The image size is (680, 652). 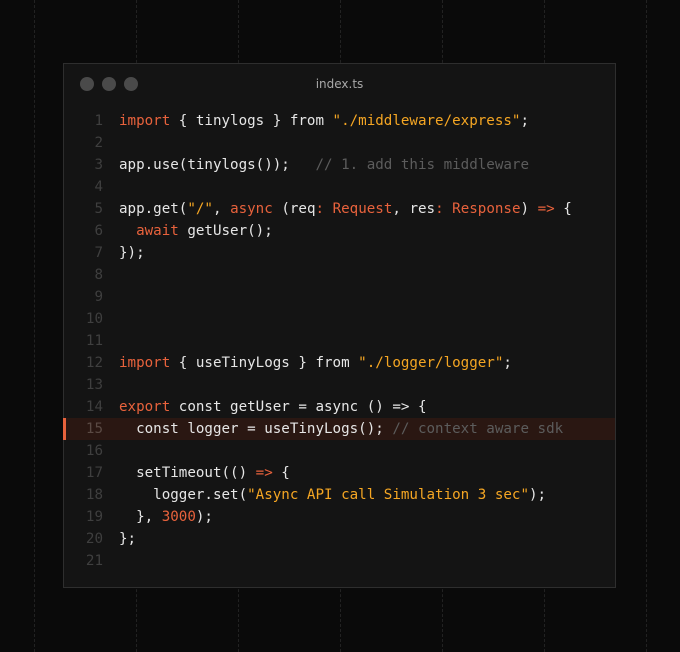 I want to click on line-number: 15, so click(x=94, y=429).